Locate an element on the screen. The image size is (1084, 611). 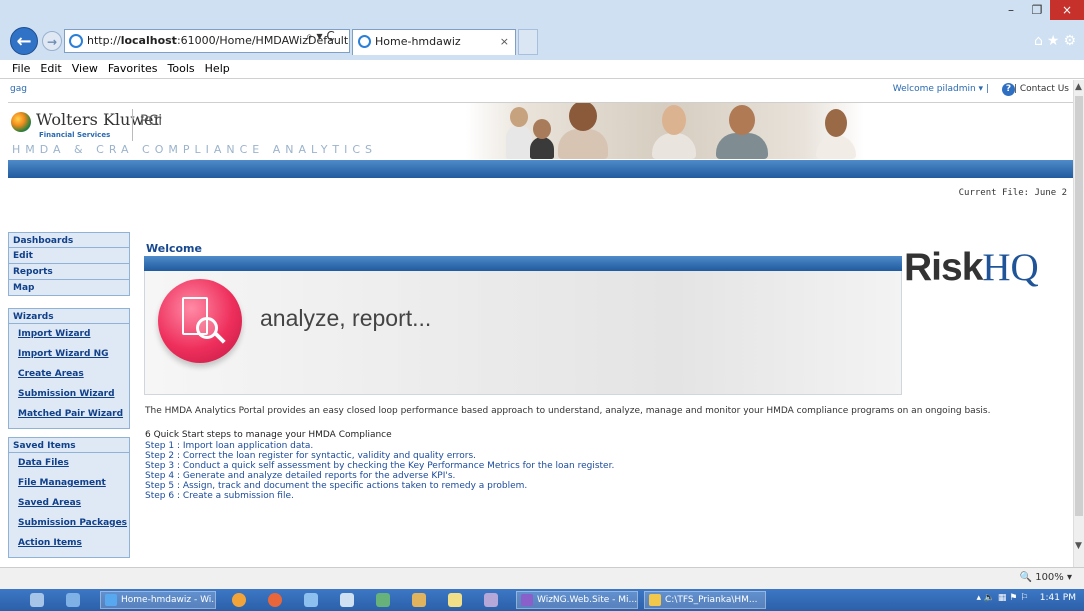
riskhq-logo: RiskHQ is located at coordinates (971, 267).